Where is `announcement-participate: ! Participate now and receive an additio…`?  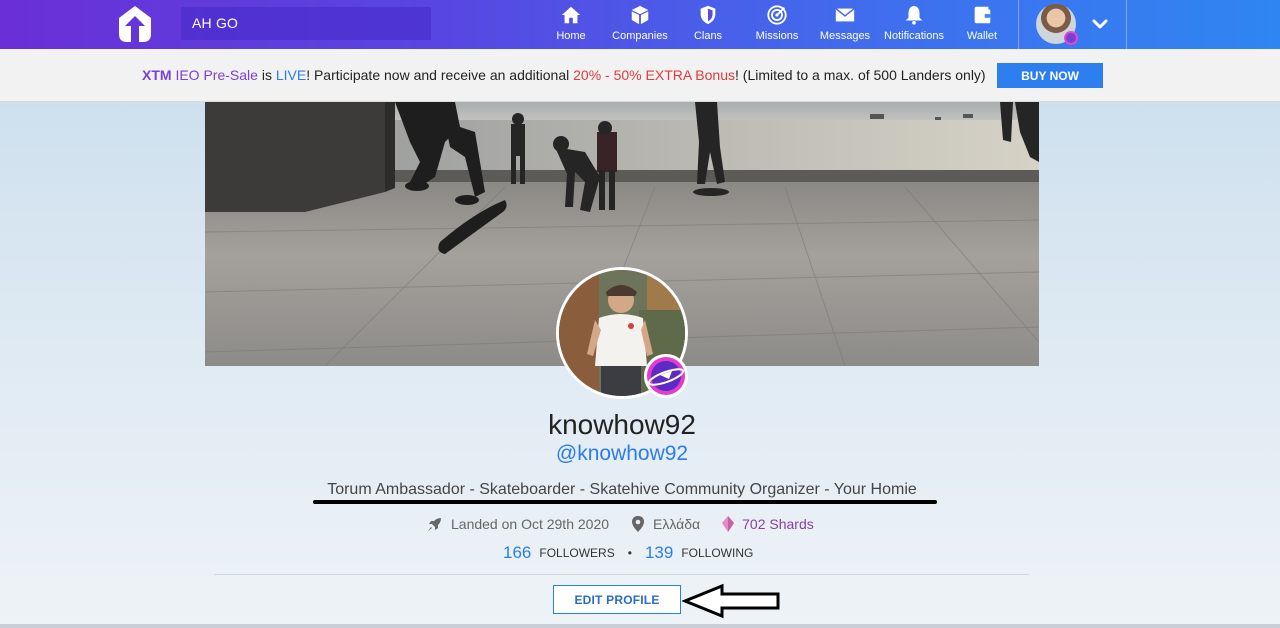
announcement-participate: ! Participate now and receive an additio… is located at coordinates (440, 75).